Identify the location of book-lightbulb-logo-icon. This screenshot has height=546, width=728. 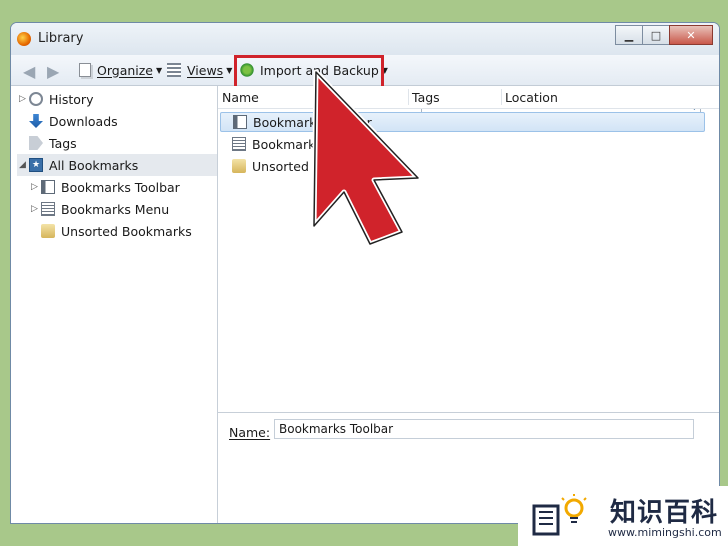
(559, 515).